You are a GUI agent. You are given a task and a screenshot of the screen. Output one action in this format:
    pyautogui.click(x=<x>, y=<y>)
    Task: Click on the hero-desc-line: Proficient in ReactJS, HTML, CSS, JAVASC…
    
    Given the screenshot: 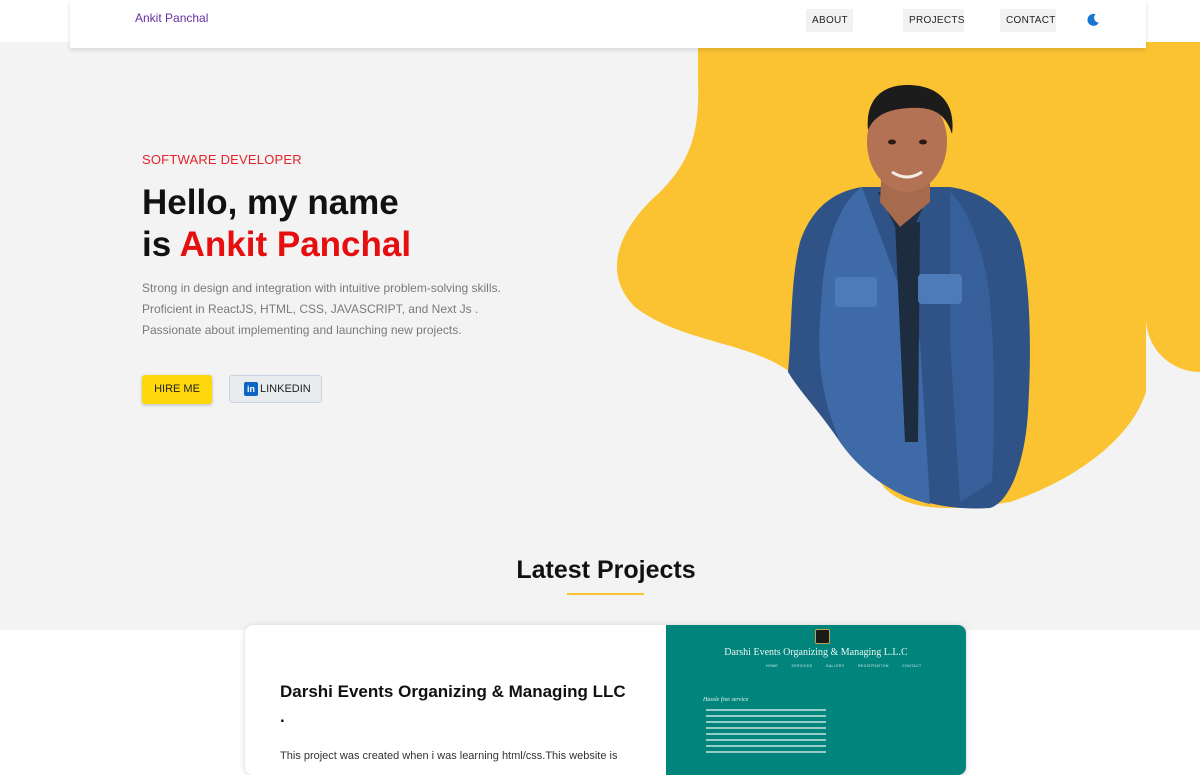 What is the action you would take?
    pyautogui.click(x=310, y=309)
    